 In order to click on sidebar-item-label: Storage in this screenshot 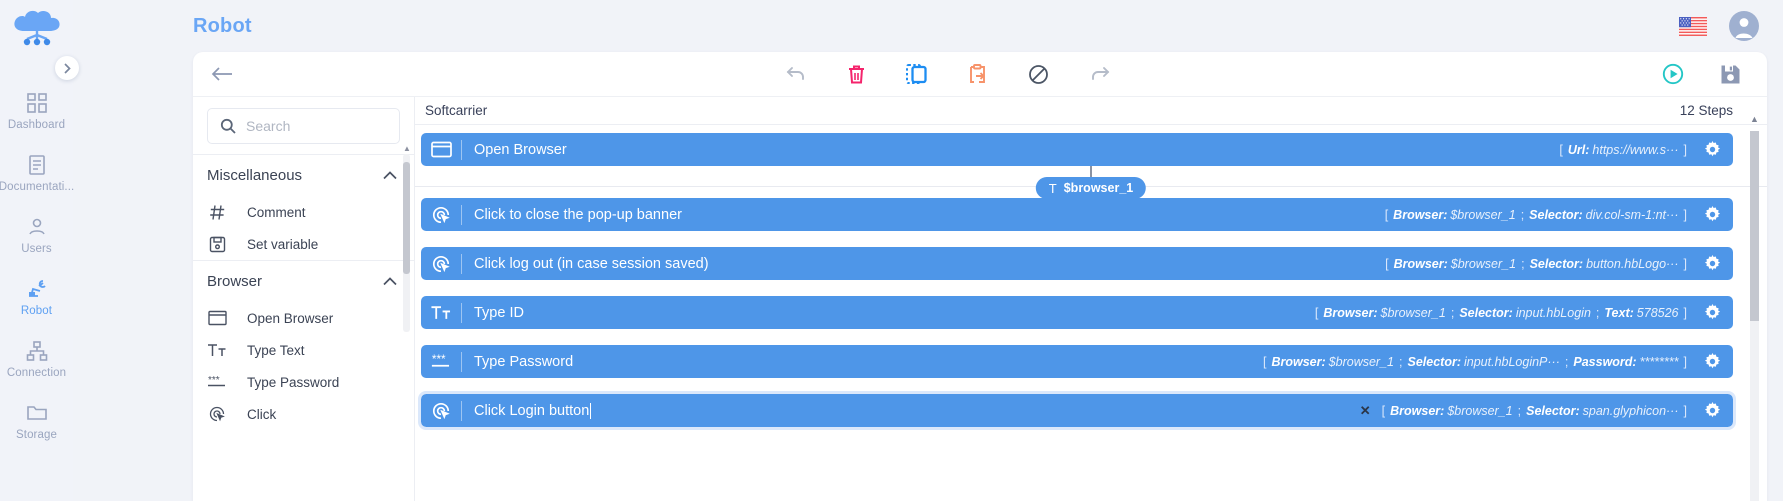, I will do `click(36, 434)`.